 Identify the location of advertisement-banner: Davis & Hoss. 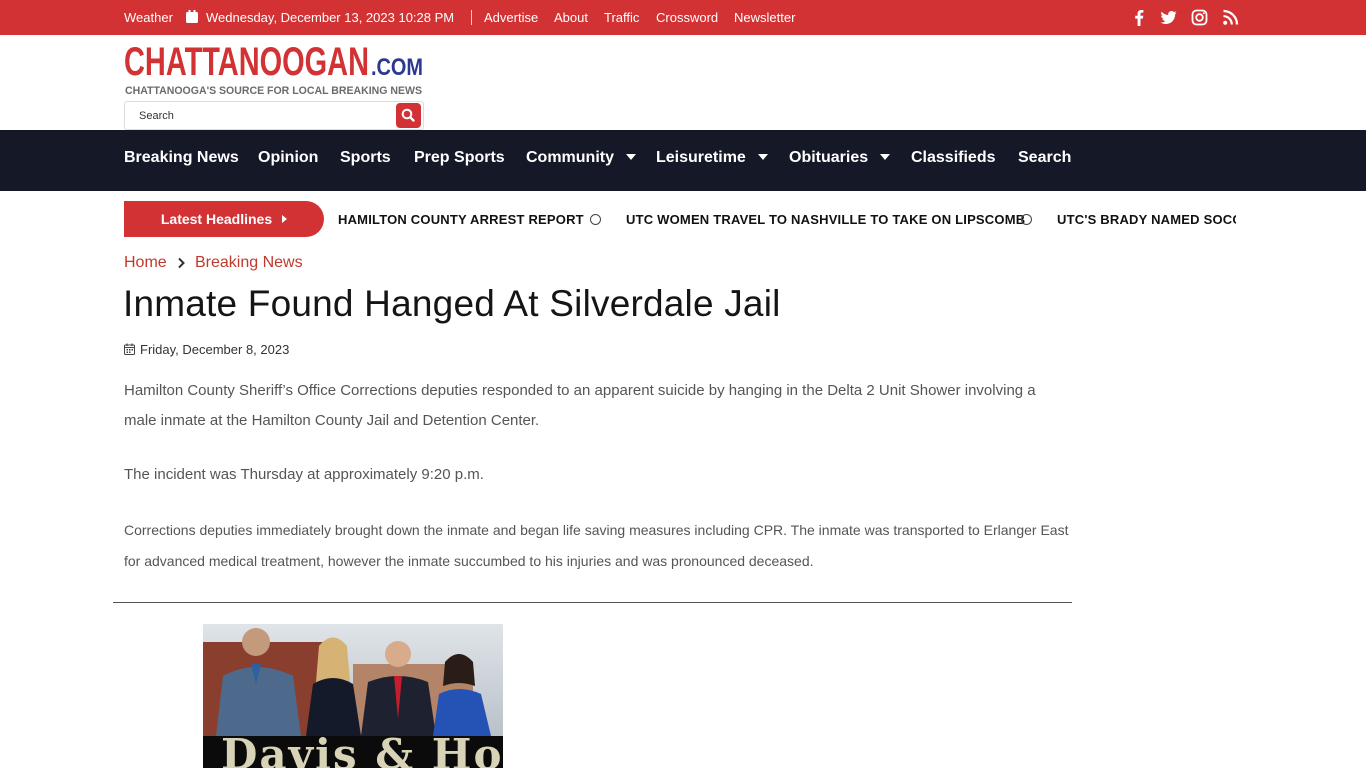
(353, 696).